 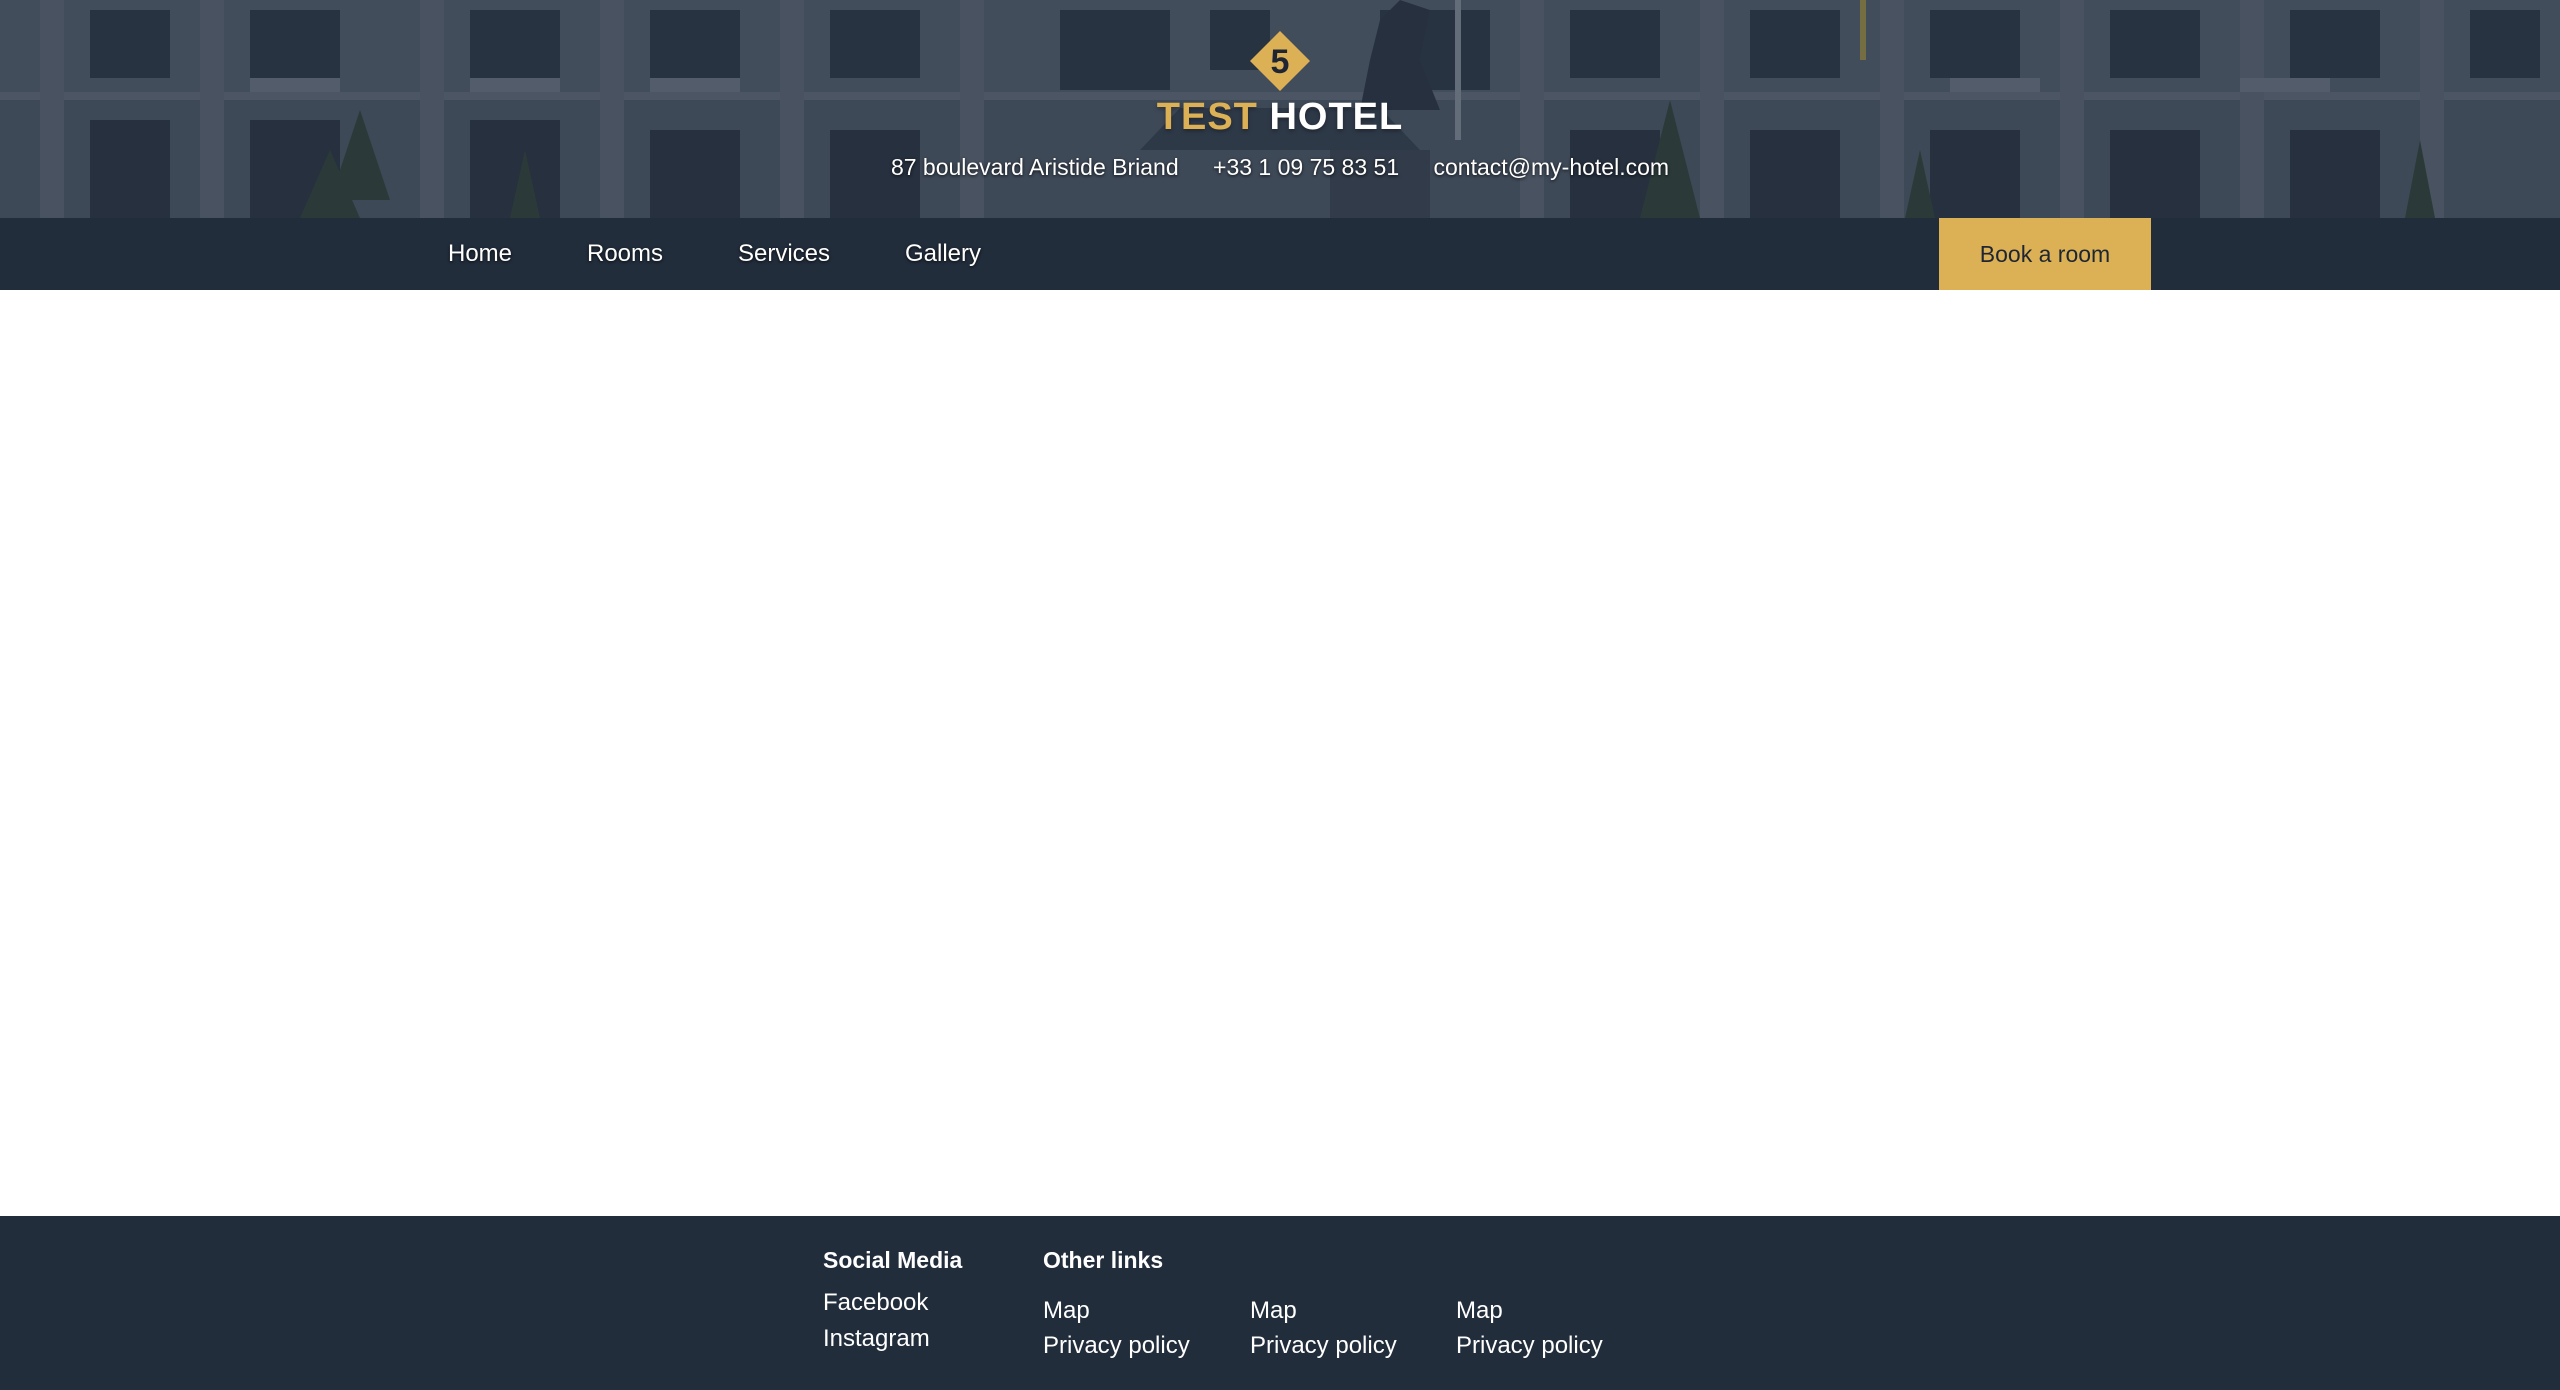 What do you see at coordinates (625, 254) in the screenshot?
I see `nav-item-rooms: Rooms` at bounding box center [625, 254].